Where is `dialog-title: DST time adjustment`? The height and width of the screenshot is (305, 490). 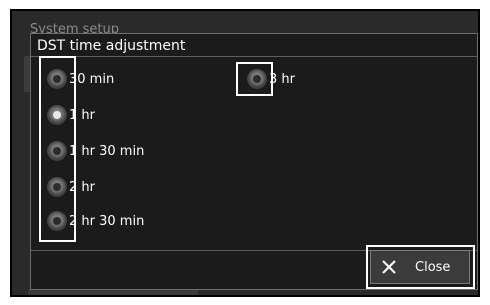
dialog-title: DST time adjustment is located at coordinates (111, 46).